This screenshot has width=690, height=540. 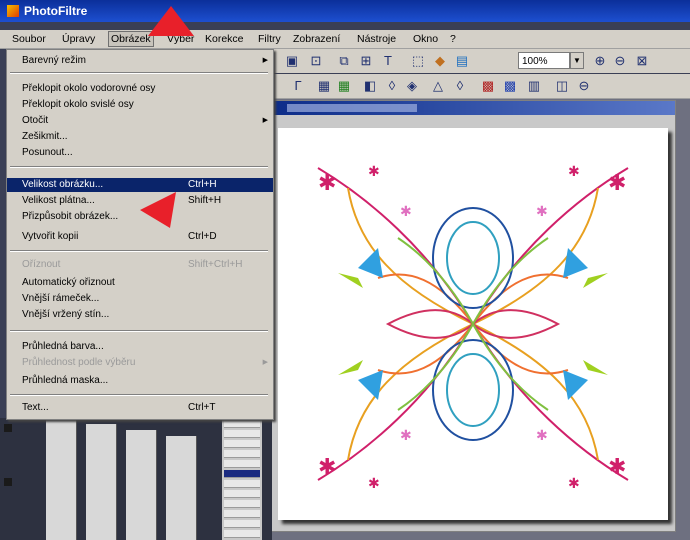 I want to click on color-icon: ▩, so click(x=510, y=86).